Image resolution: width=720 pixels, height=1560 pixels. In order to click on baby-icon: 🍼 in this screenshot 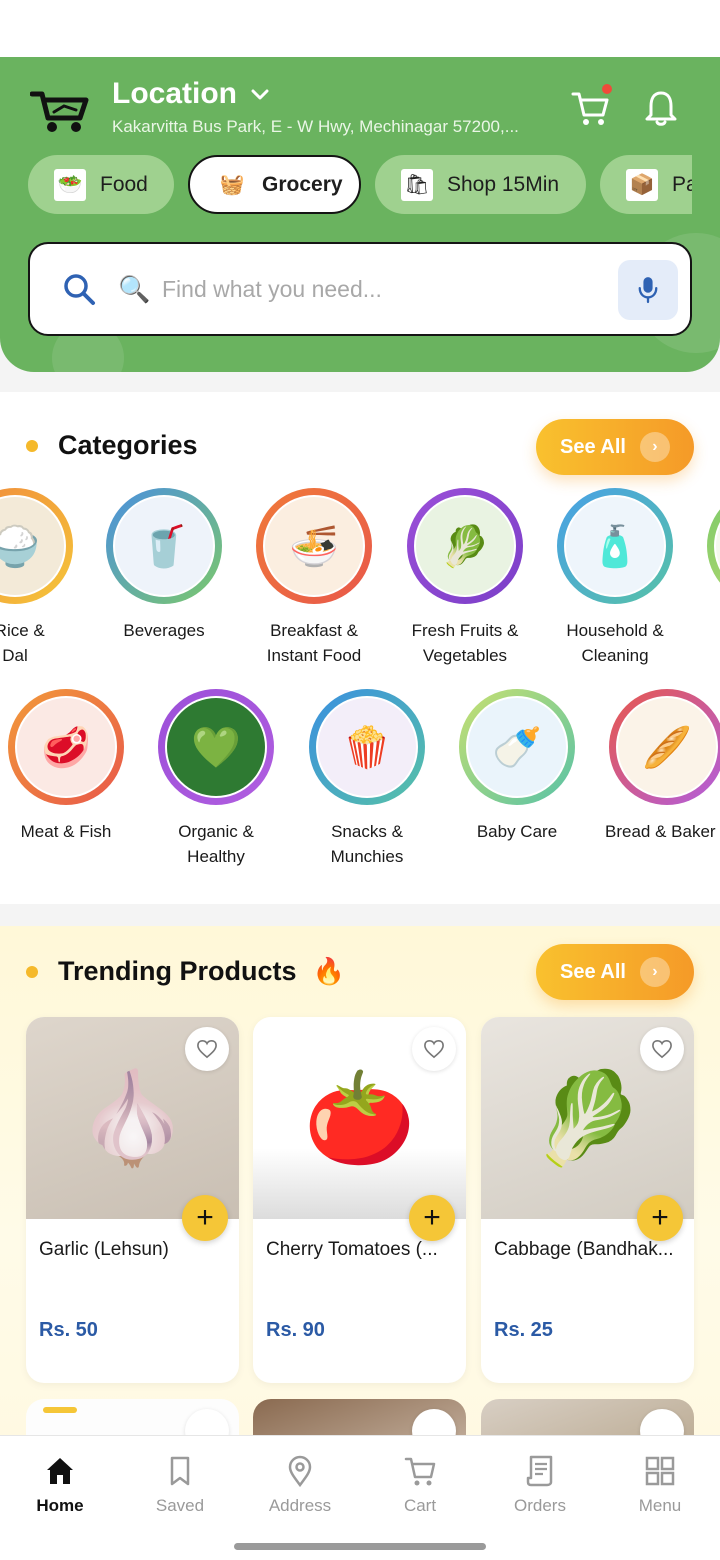, I will do `click(517, 747)`.